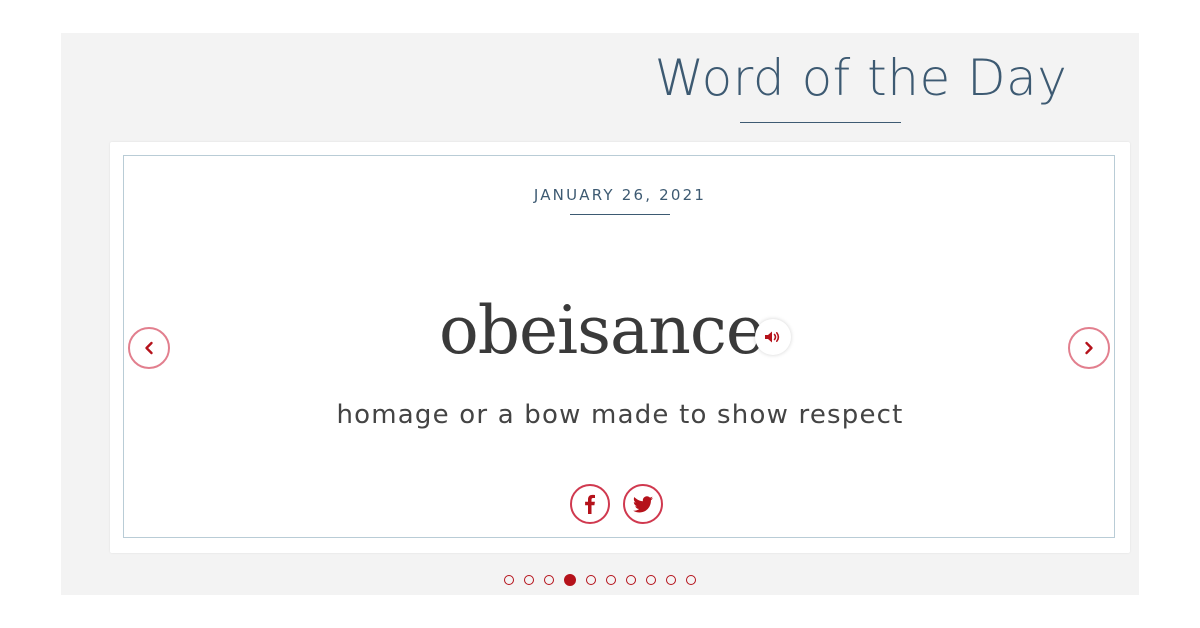  What do you see at coordinates (620, 415) in the screenshot?
I see `word-definition: homage or a bow made to show respect` at bounding box center [620, 415].